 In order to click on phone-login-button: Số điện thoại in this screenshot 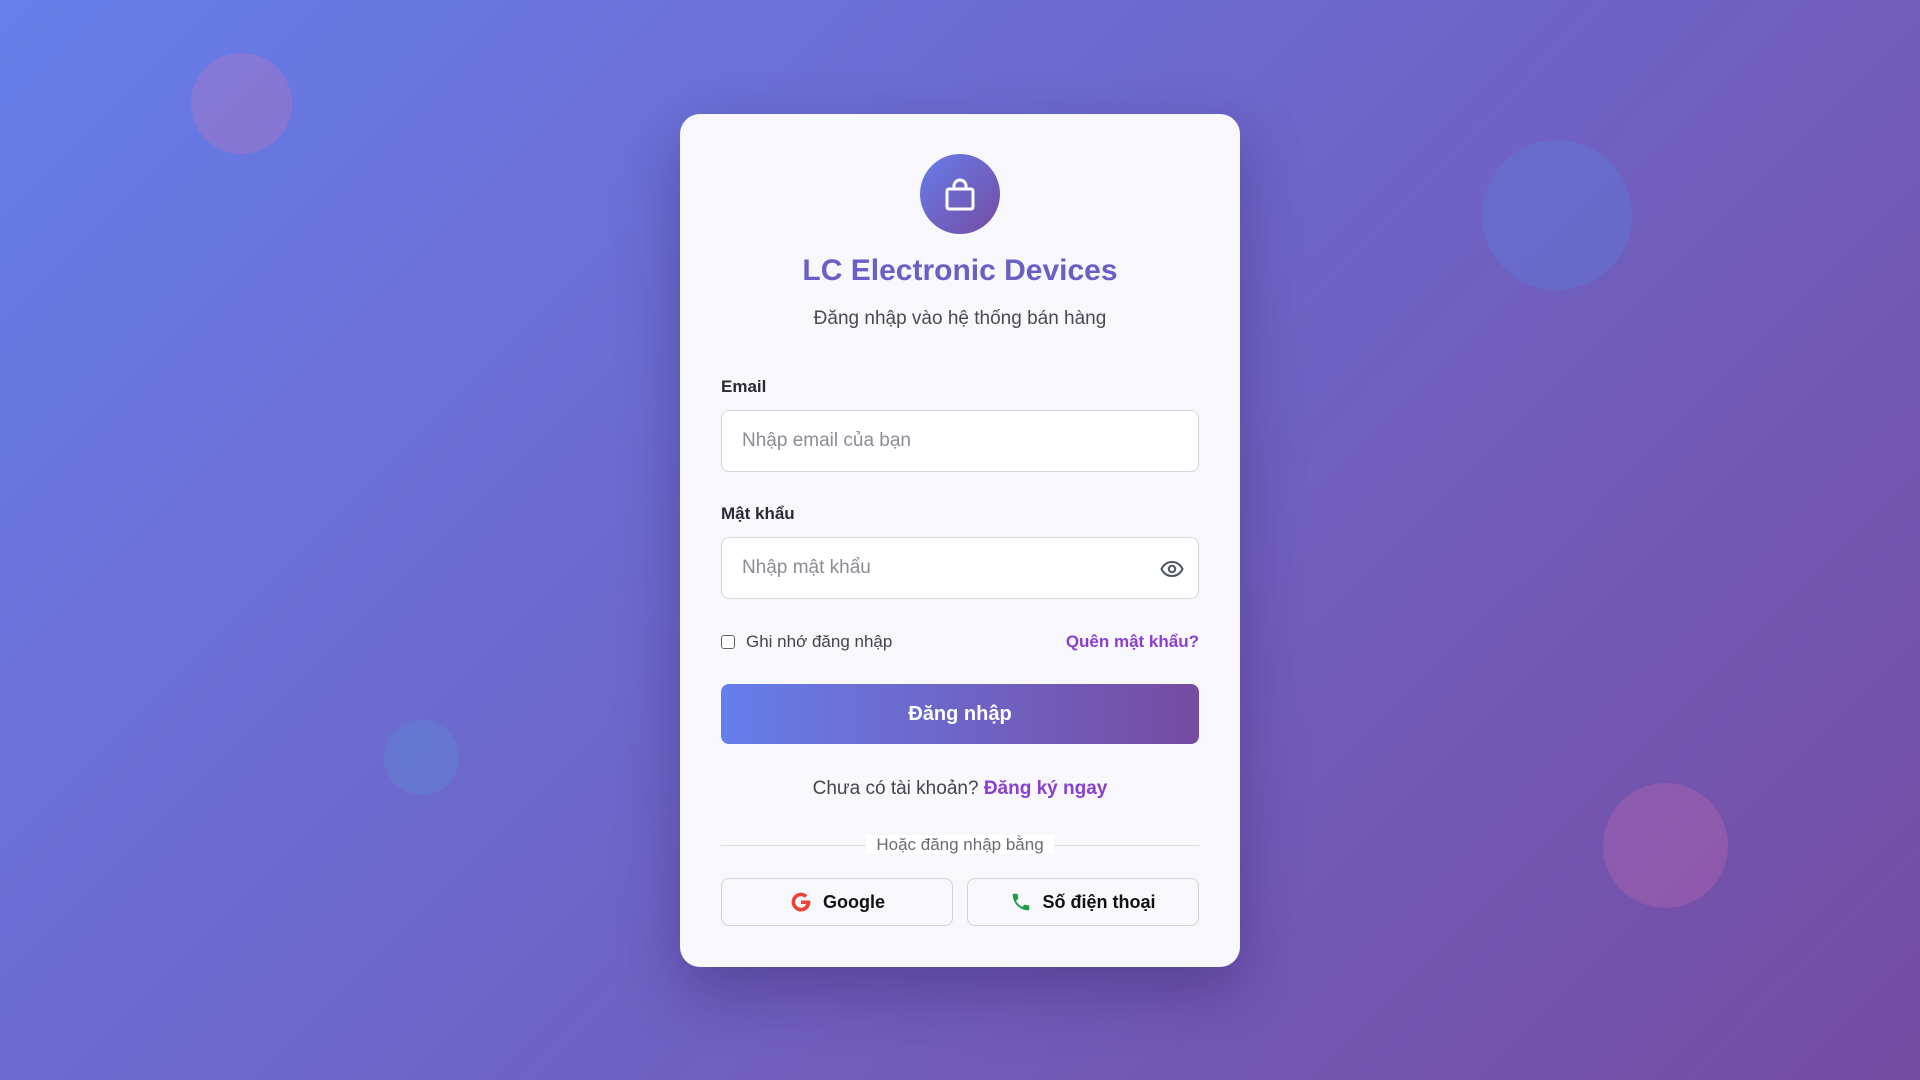, I will do `click(1083, 902)`.